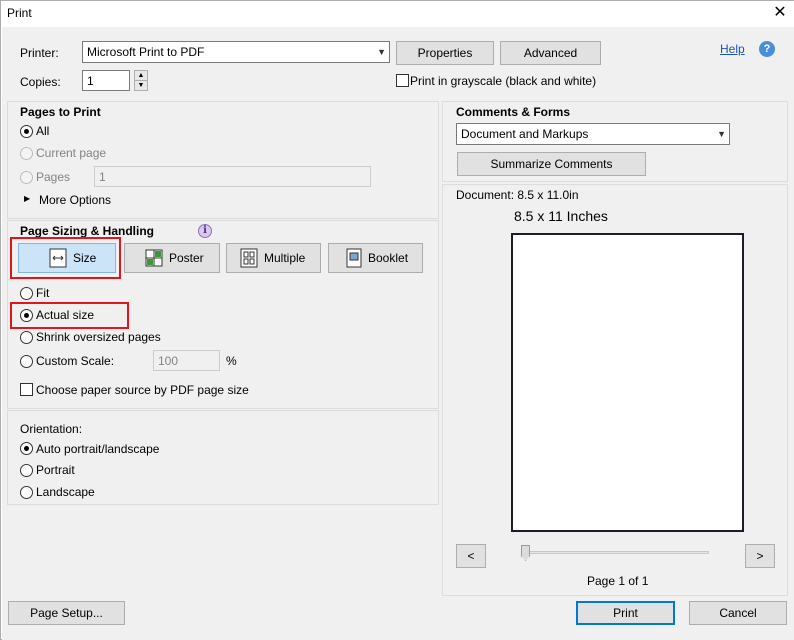 The height and width of the screenshot is (640, 794). What do you see at coordinates (26, 389) in the screenshot?
I see `paper-source-checkbox` at bounding box center [26, 389].